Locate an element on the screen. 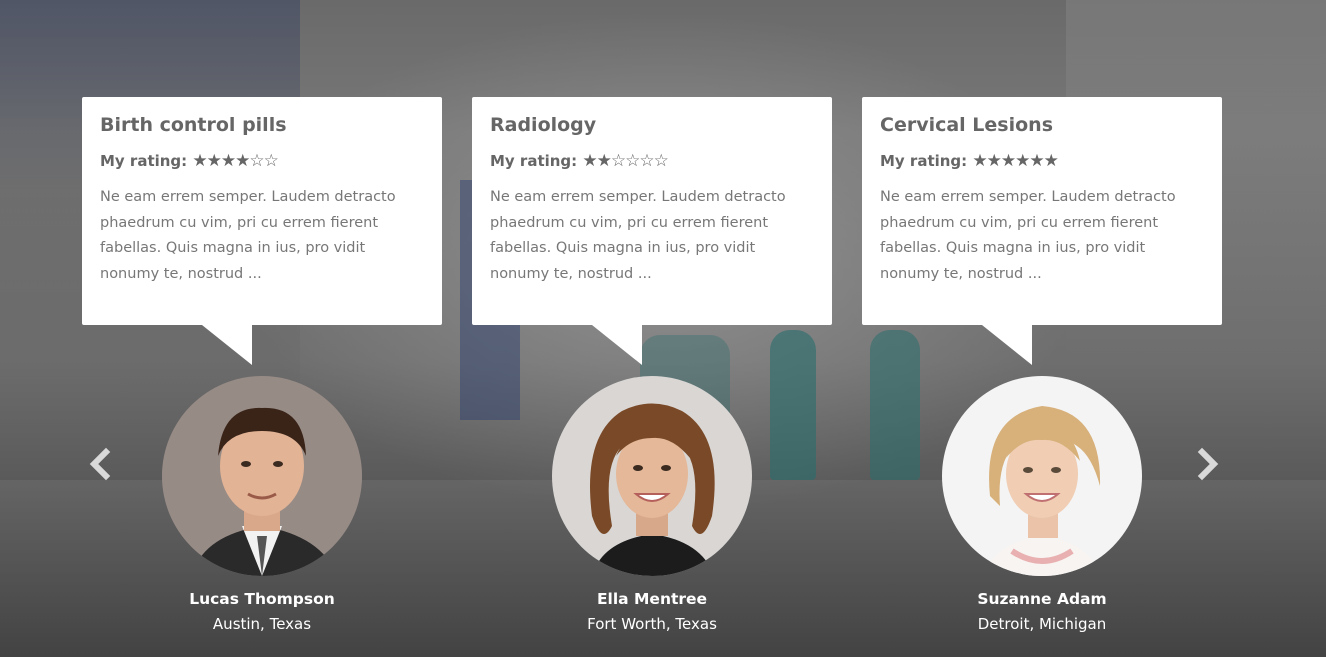 The width and height of the screenshot is (1326, 657). rating-stars-icon: ★★★★★★ is located at coordinates (1015, 161).